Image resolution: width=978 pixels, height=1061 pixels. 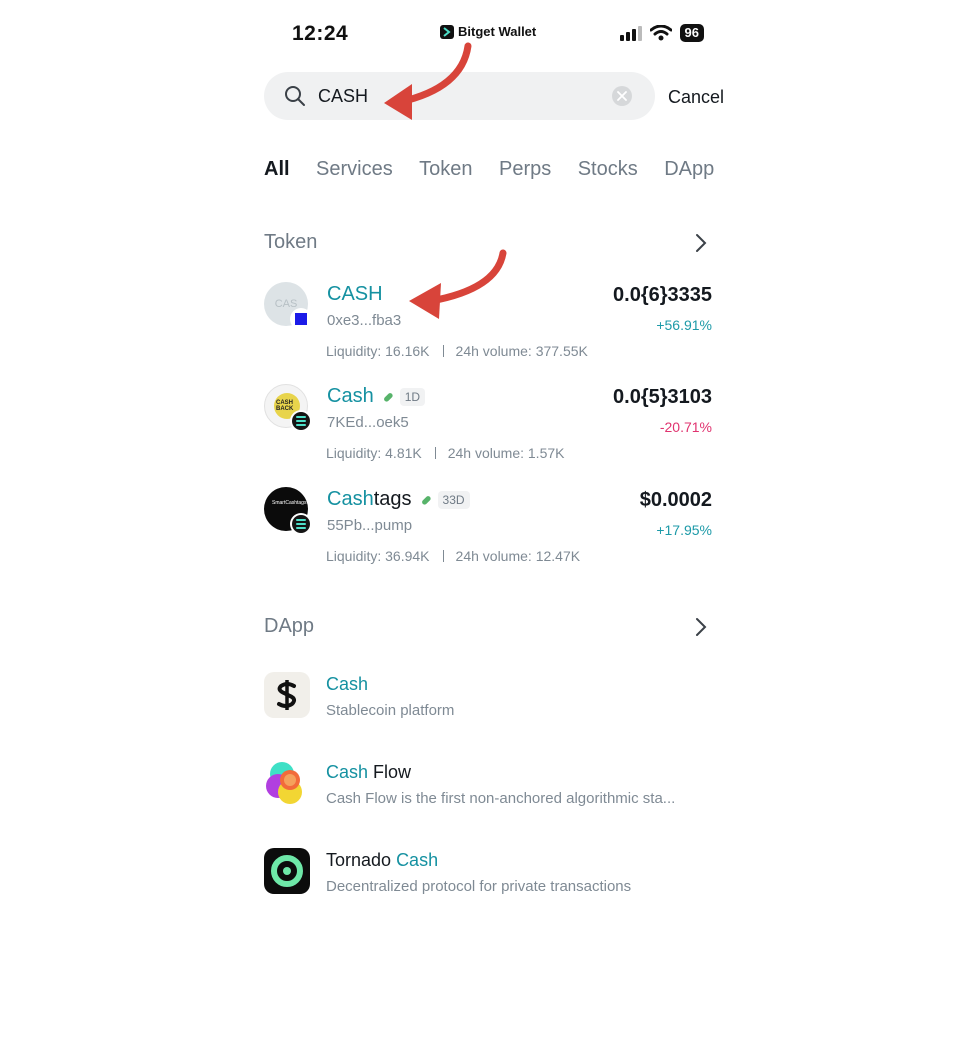 What do you see at coordinates (390, 772) in the screenshot?
I see `dapp-name-suffix: Flow` at bounding box center [390, 772].